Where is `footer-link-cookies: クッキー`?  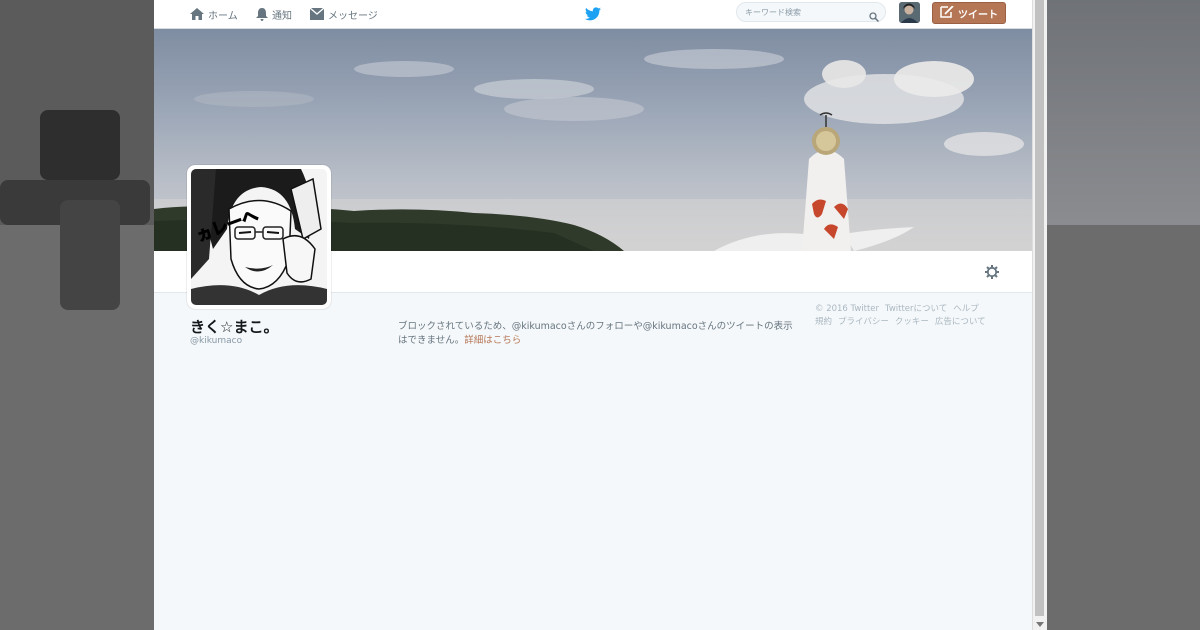
footer-link-cookies: クッキー is located at coordinates (912, 322).